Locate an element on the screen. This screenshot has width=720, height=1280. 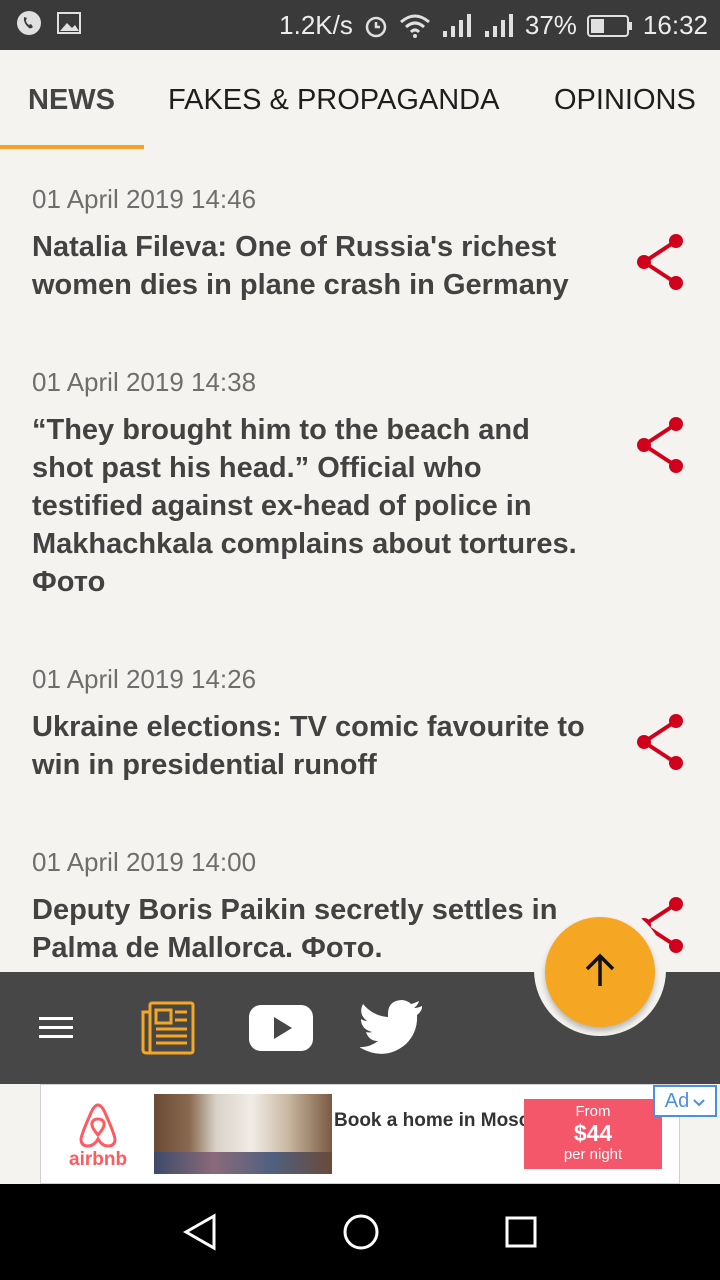
ad-brand: airbnb is located at coordinates (98, 1159).